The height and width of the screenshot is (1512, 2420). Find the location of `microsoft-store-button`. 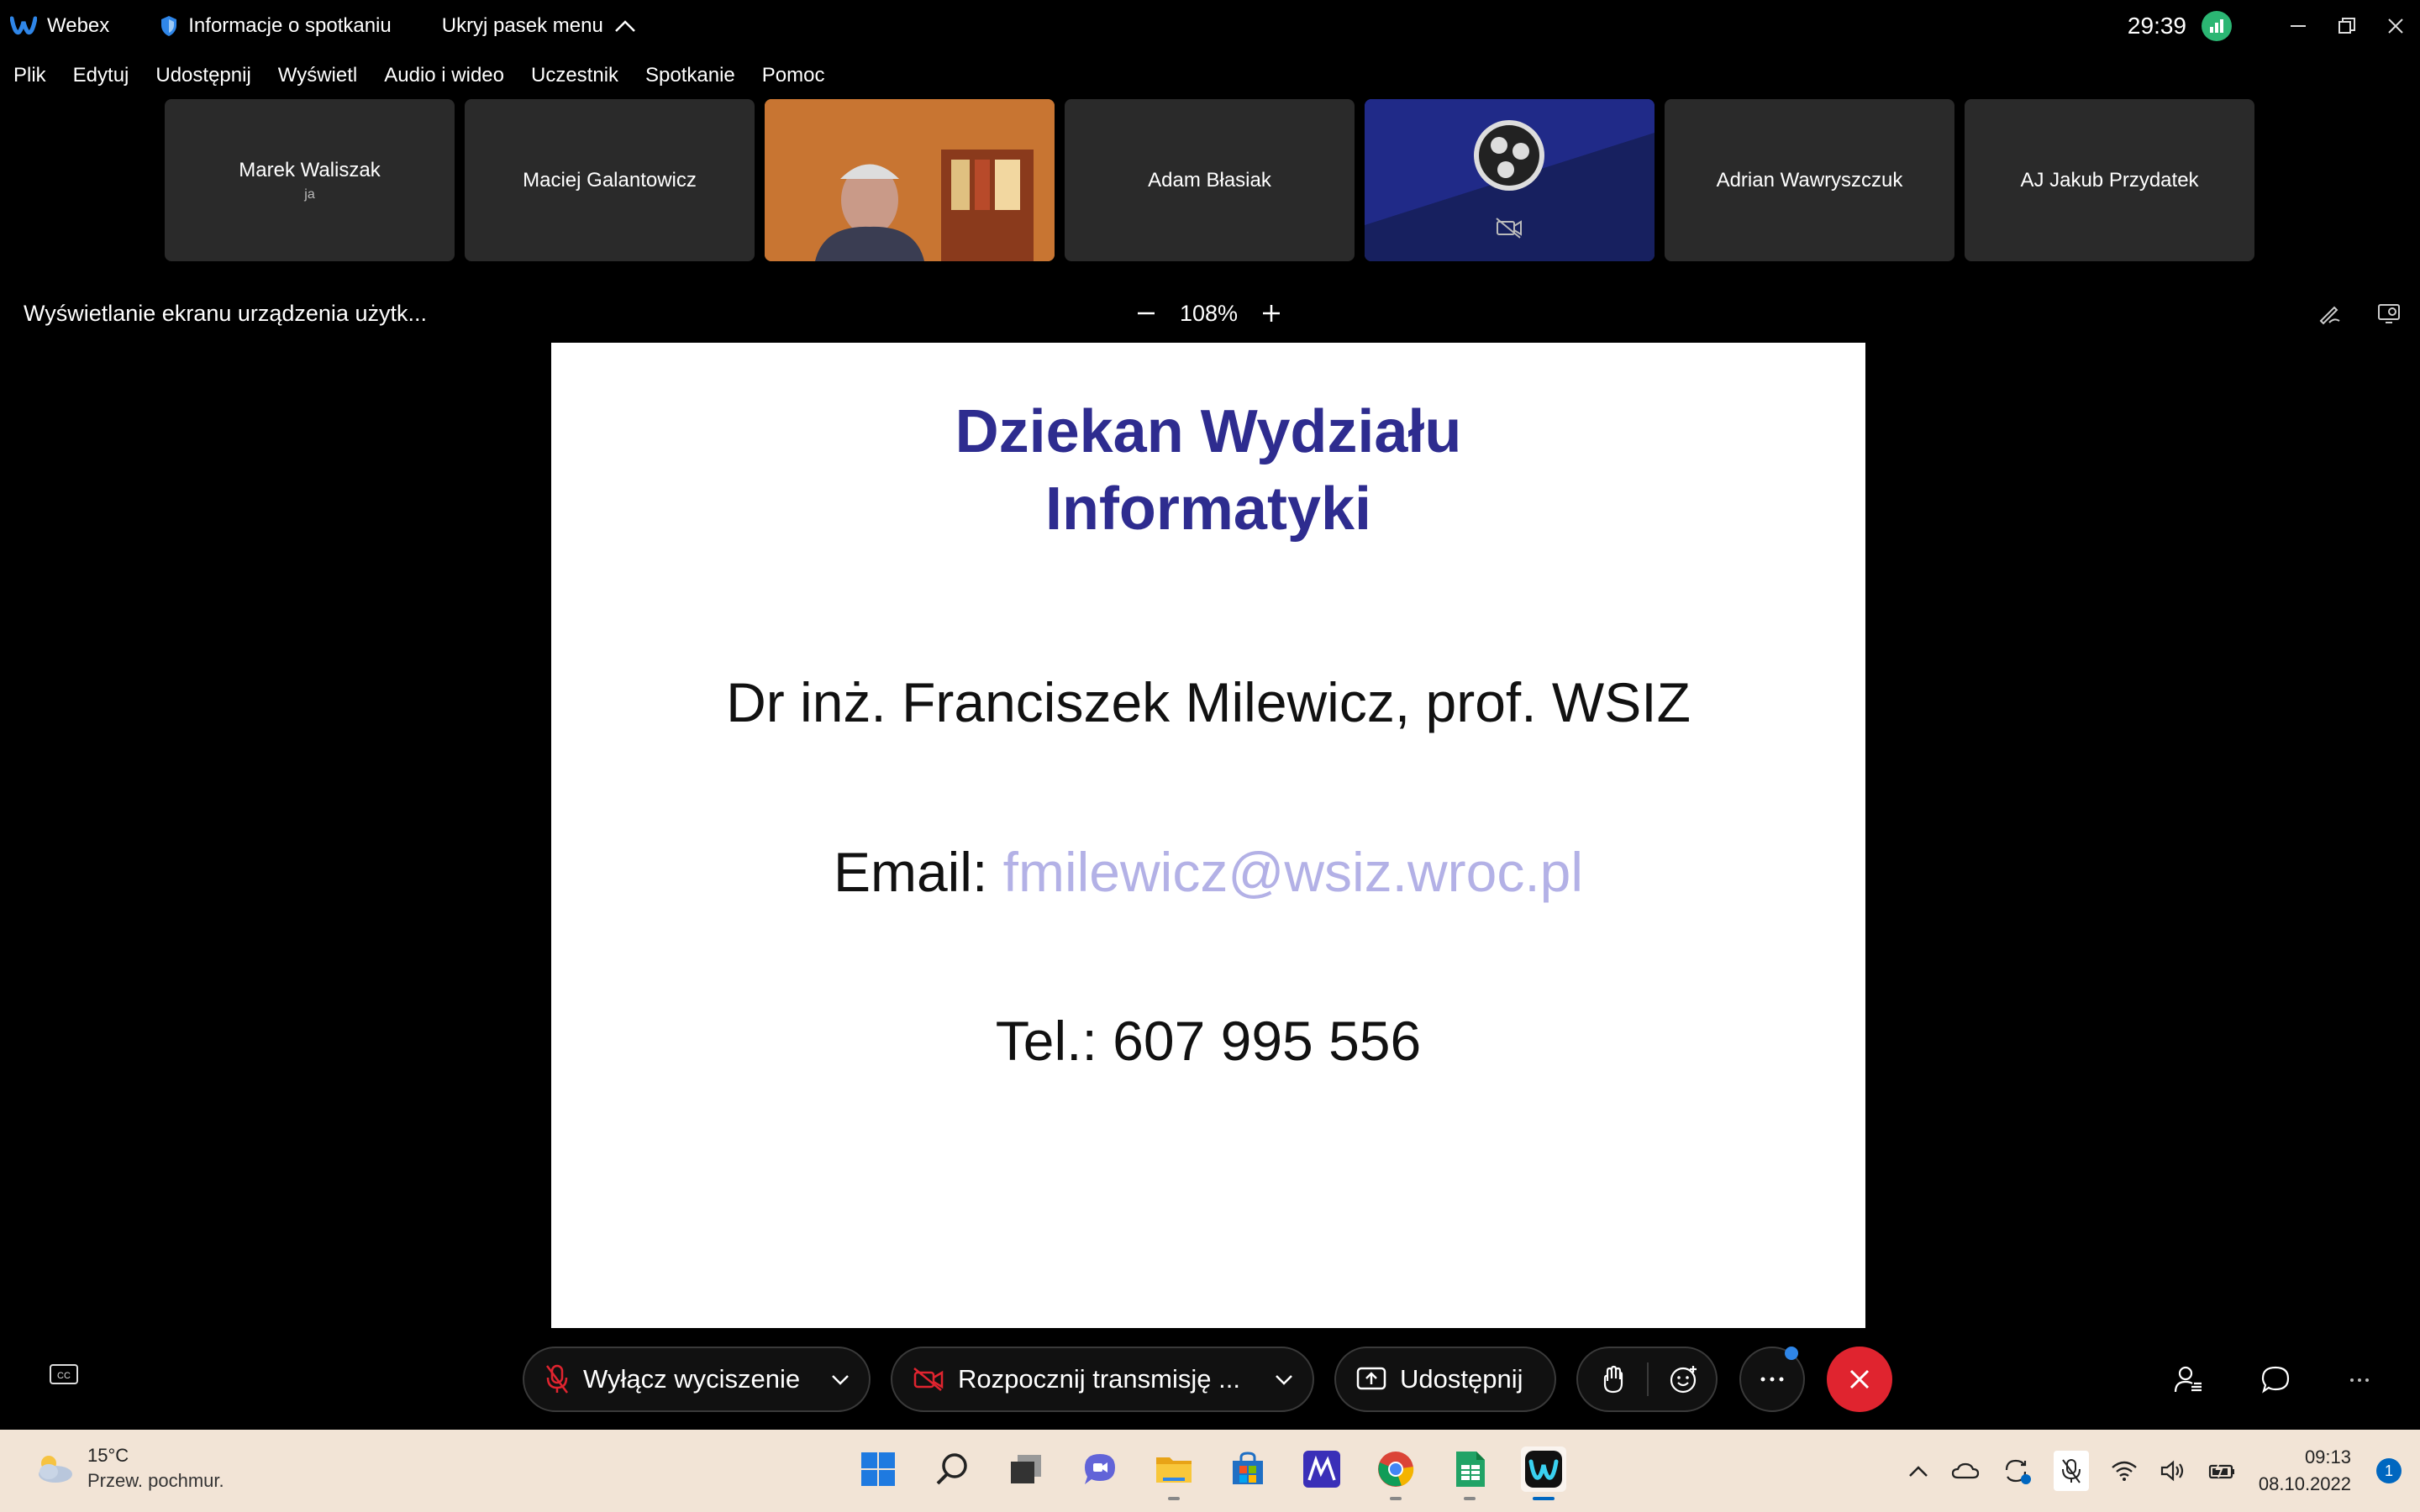

microsoft-store-button is located at coordinates (1247, 1469).